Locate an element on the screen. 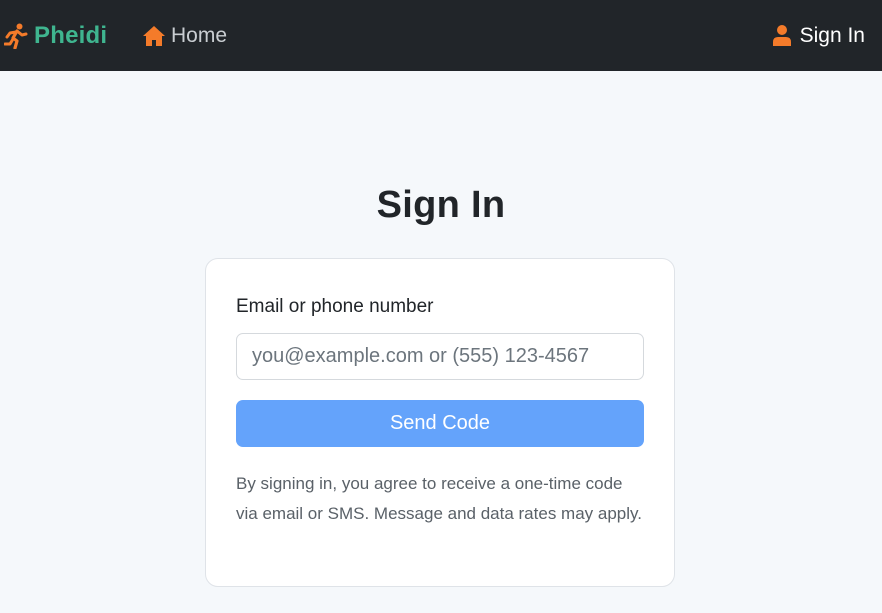 Image resolution: width=882 pixels, height=613 pixels. brand-link: Pheidi is located at coordinates (55, 35).